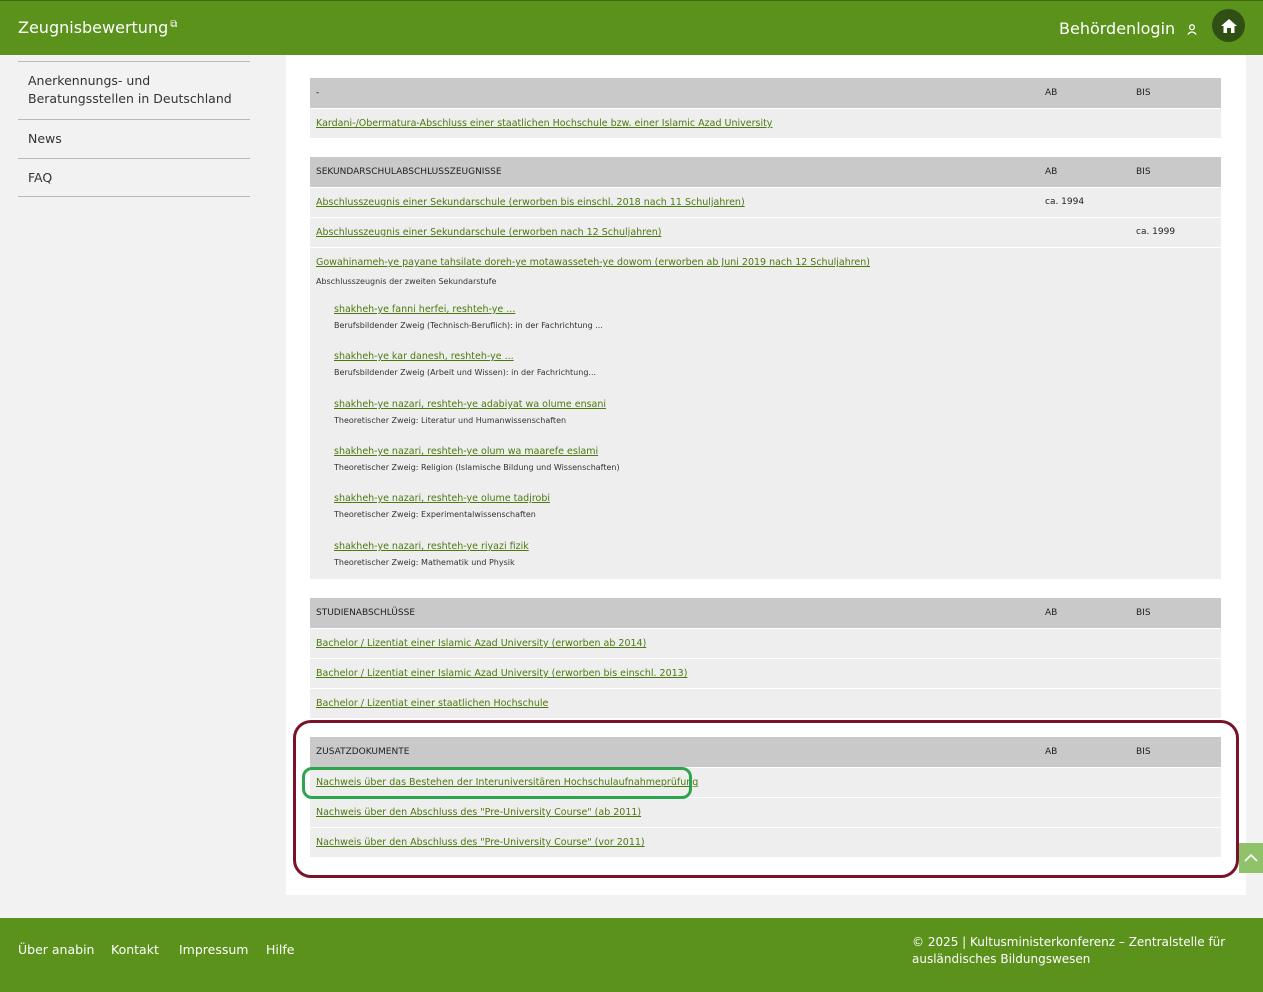  Describe the element at coordinates (40, 177) in the screenshot. I see `sidebar-item-label: FAQ` at that location.